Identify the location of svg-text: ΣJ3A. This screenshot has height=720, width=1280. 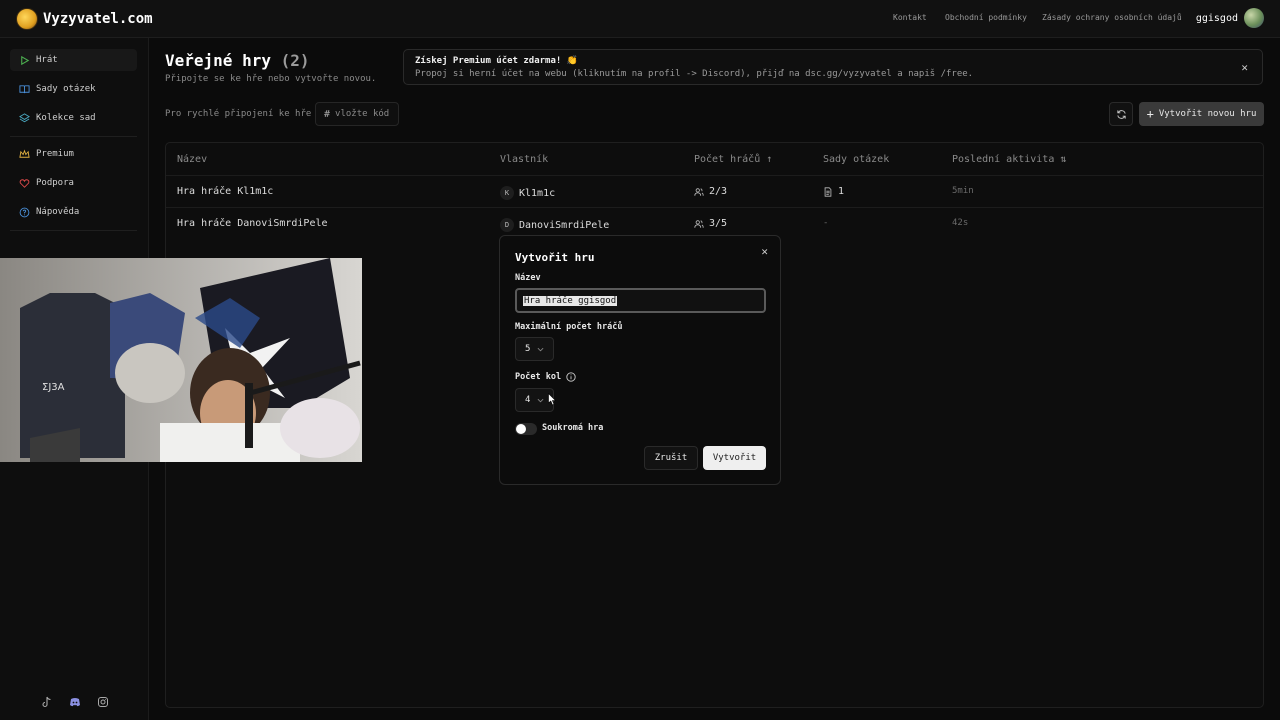
(53, 387).